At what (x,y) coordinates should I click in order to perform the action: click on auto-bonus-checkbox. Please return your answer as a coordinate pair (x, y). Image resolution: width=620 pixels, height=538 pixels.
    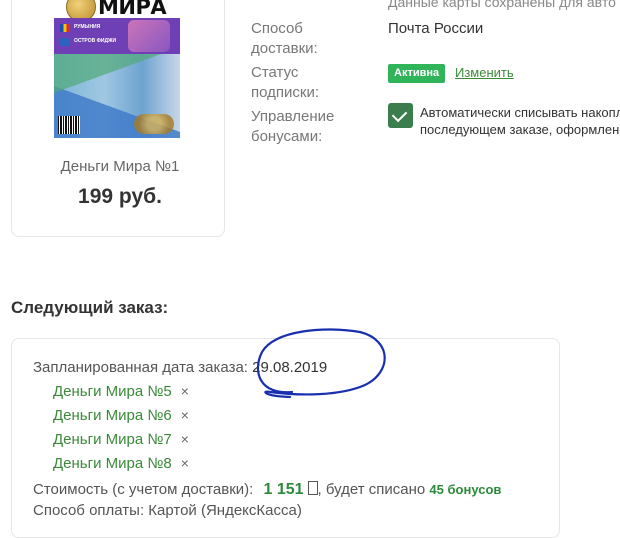
    Looking at the image, I should click on (400, 115).